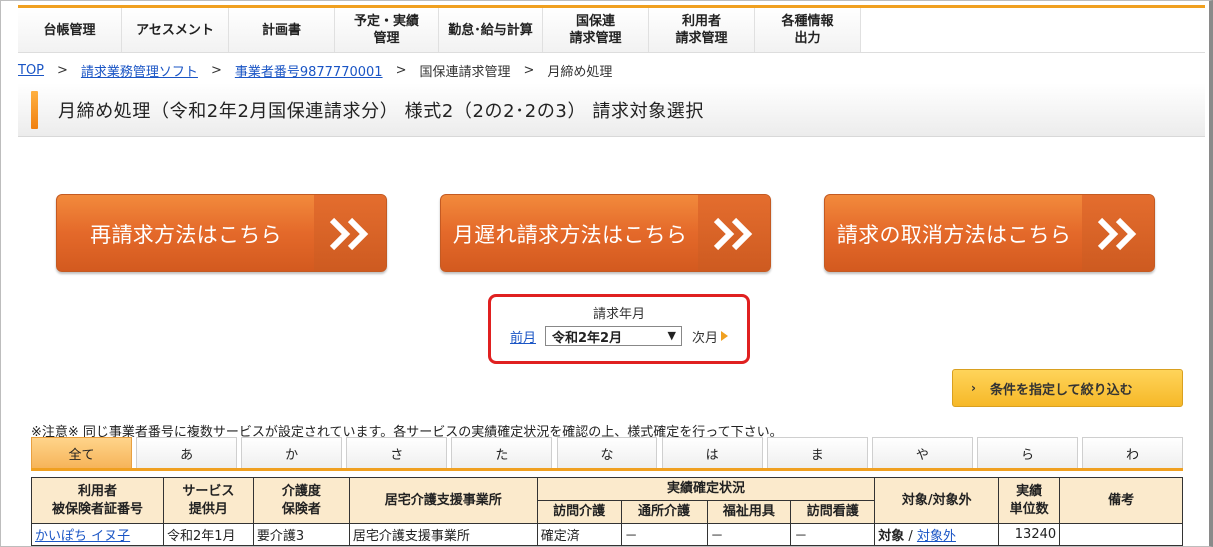 This screenshot has height=547, width=1213. I want to click on col-header-user: 利用者 被保険者証番号, so click(97, 500).